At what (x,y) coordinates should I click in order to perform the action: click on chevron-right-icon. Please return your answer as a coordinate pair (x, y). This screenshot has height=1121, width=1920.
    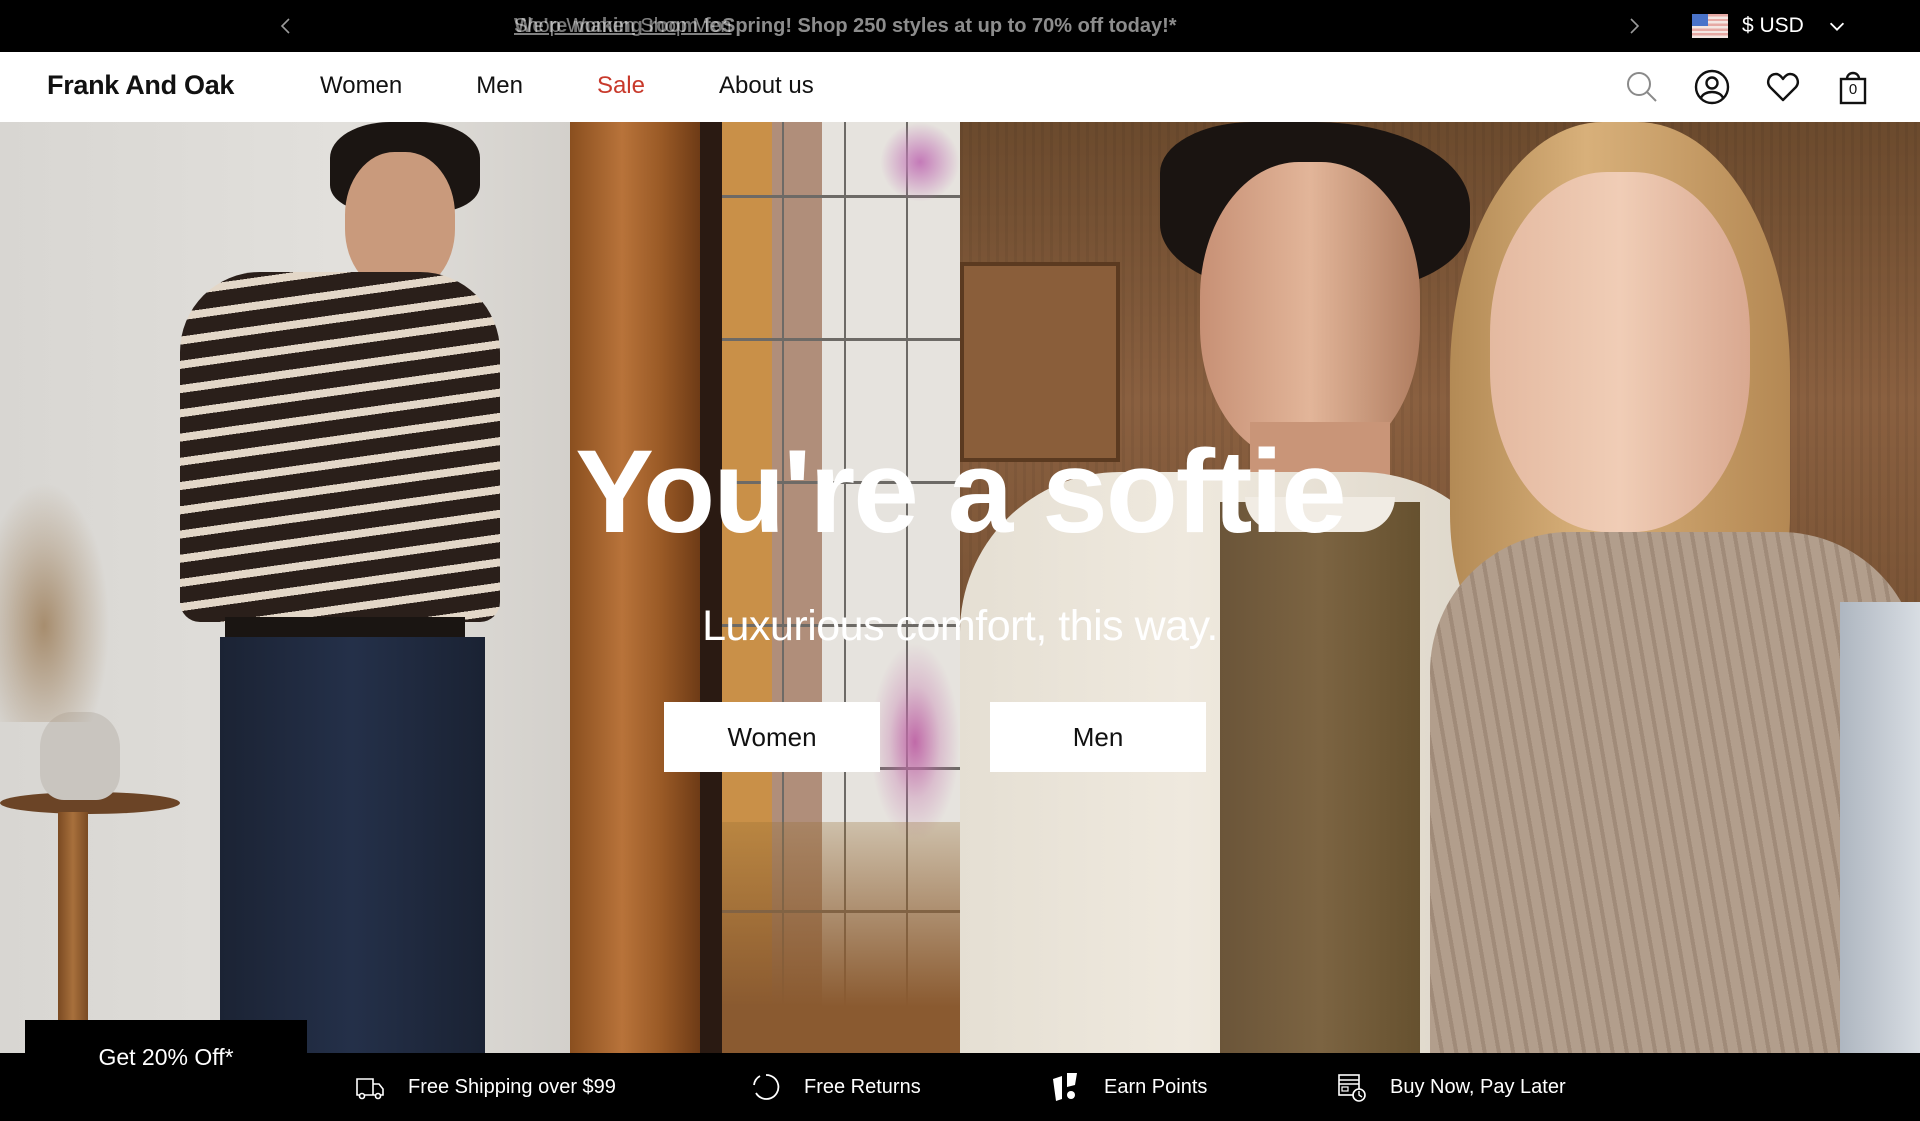
    Looking at the image, I should click on (1635, 26).